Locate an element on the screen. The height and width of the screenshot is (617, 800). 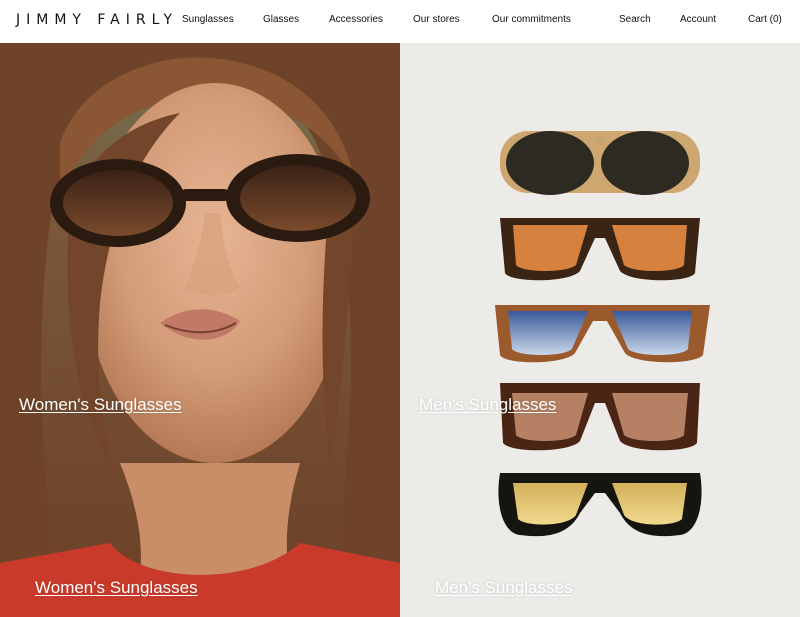
brand-logo: JIMMY FAIRLY is located at coordinates (97, 20).